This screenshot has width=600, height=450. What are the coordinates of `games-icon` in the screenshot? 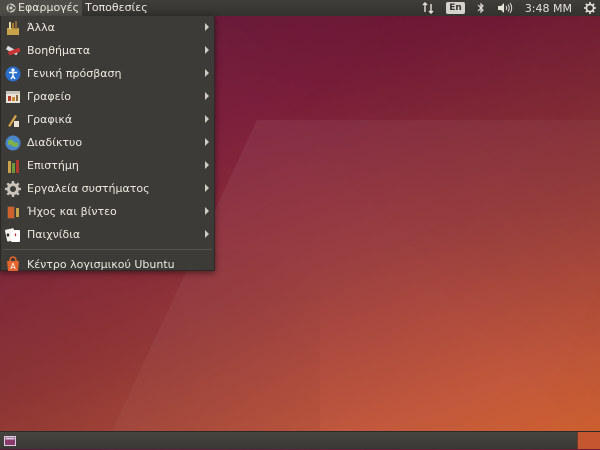 It's located at (13, 235).